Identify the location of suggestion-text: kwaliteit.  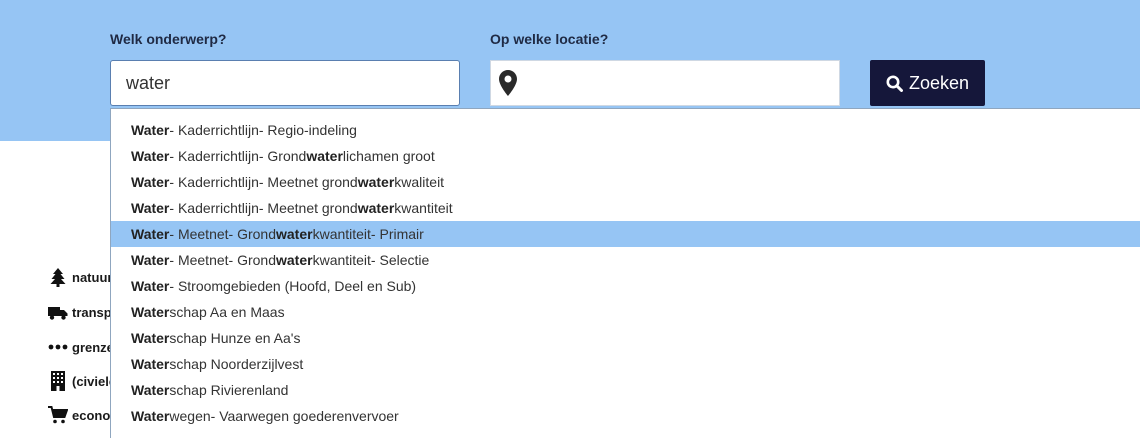
(419, 182).